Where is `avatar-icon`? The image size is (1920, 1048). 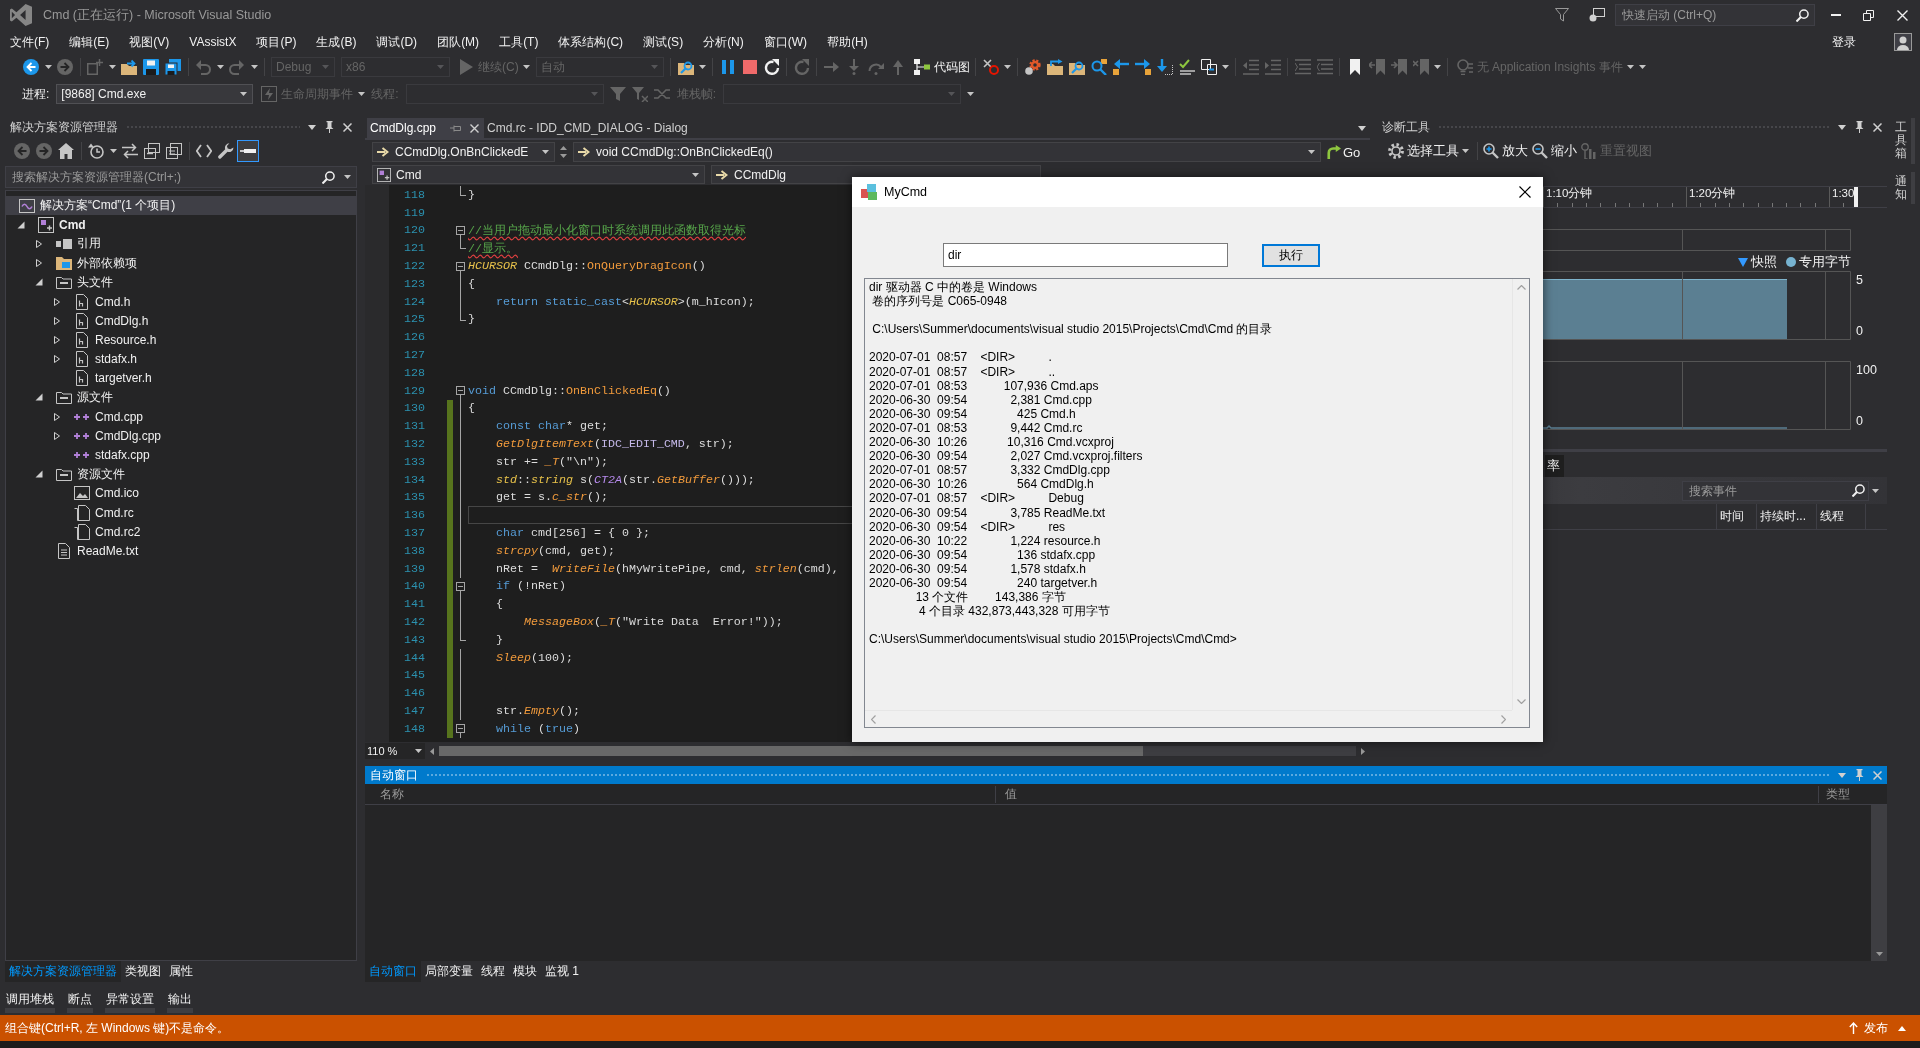 avatar-icon is located at coordinates (1903, 42).